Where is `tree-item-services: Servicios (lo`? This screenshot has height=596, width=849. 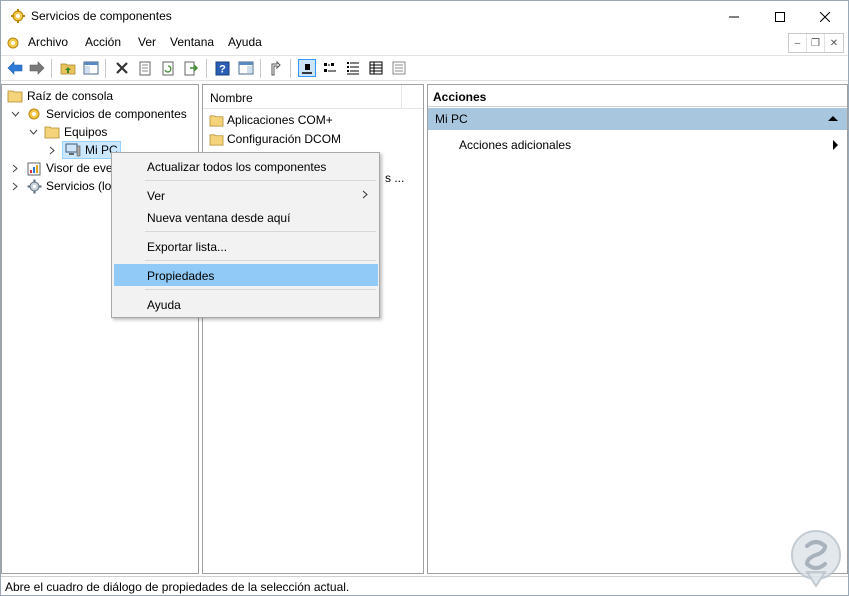
tree-item-services: Servicios (lo is located at coordinates (60, 186).